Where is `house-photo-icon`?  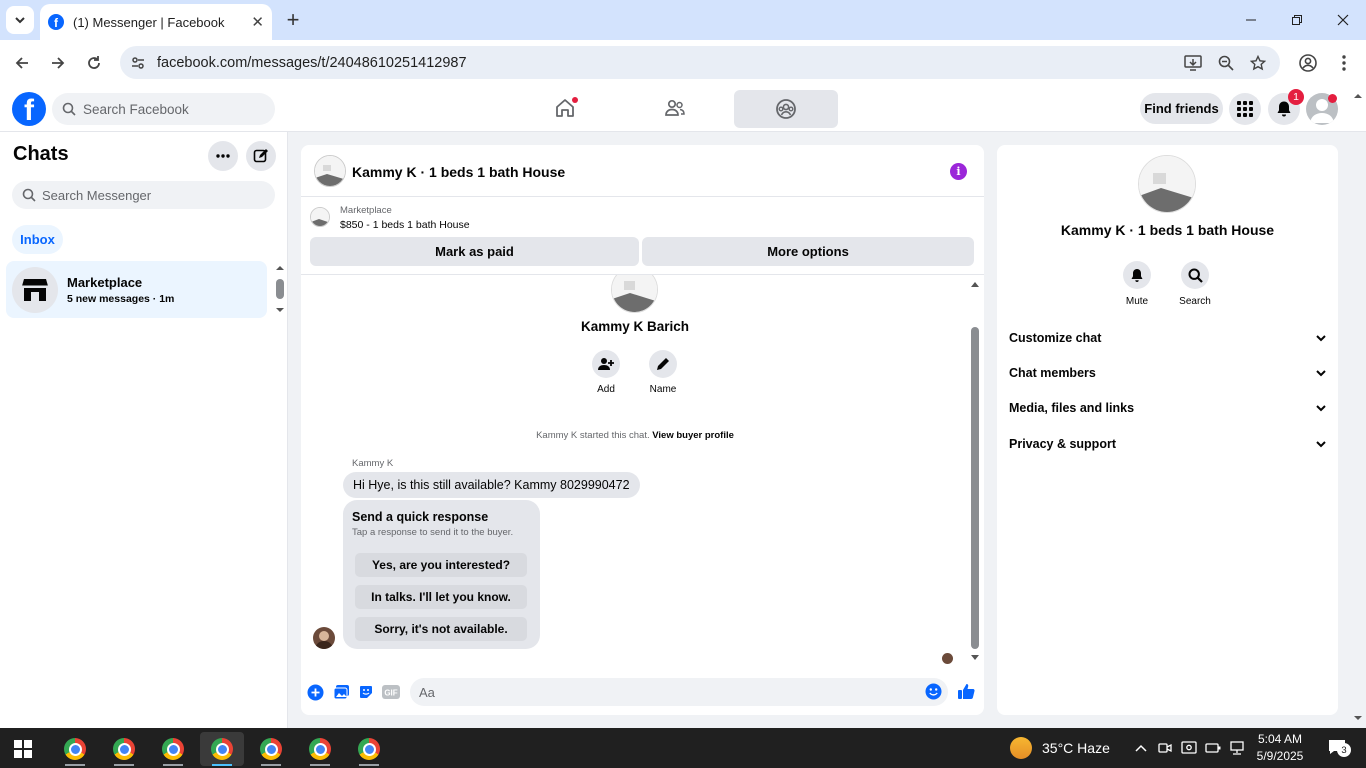 house-photo-icon is located at coordinates (634, 293).